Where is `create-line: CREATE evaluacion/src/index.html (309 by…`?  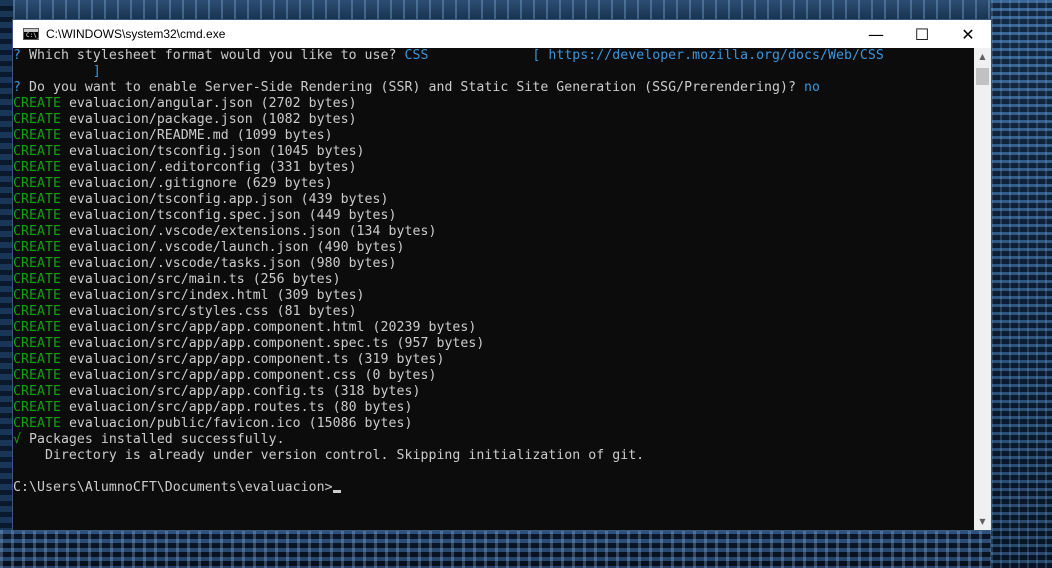 create-line: CREATE evaluacion/src/index.html (309 by… is located at coordinates (493, 296).